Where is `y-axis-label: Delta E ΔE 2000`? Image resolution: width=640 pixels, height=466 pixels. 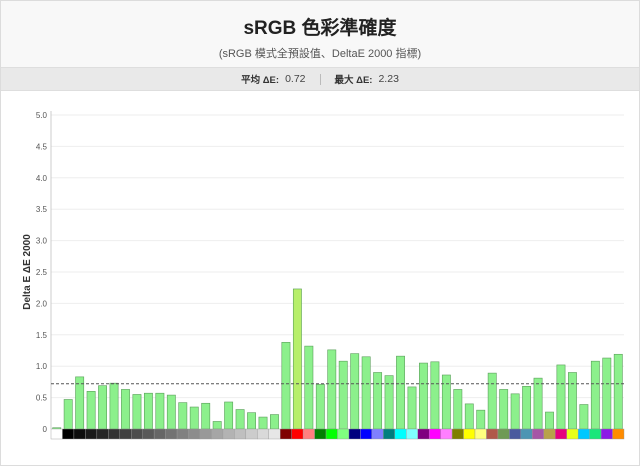 y-axis-label: Delta E ΔE 2000 is located at coordinates (27, 272).